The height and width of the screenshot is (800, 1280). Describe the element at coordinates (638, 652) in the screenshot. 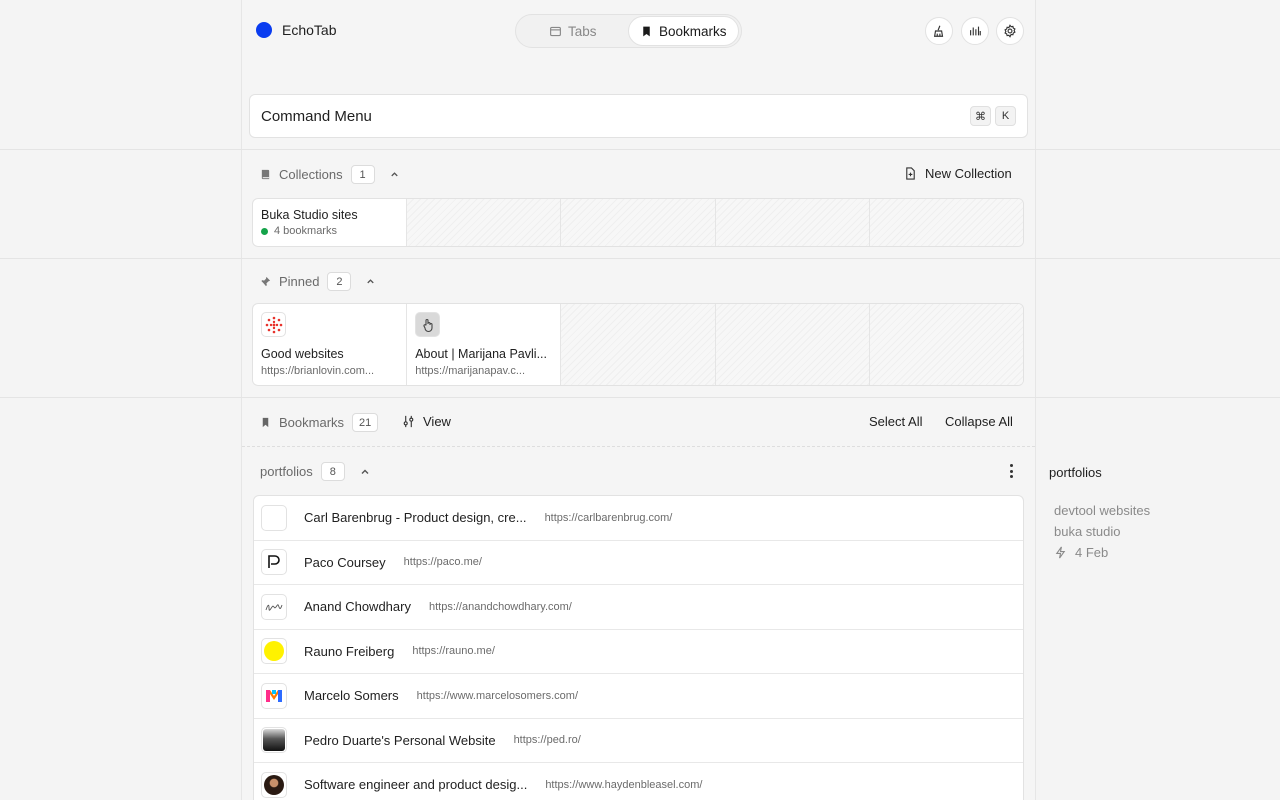

I see `list-item: Rauno Freiberg https://rauno.me/` at that location.